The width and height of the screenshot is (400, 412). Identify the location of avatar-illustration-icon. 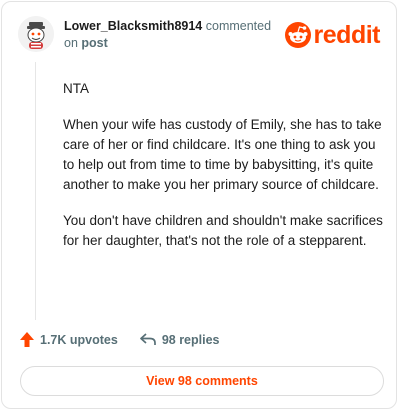
(36, 34).